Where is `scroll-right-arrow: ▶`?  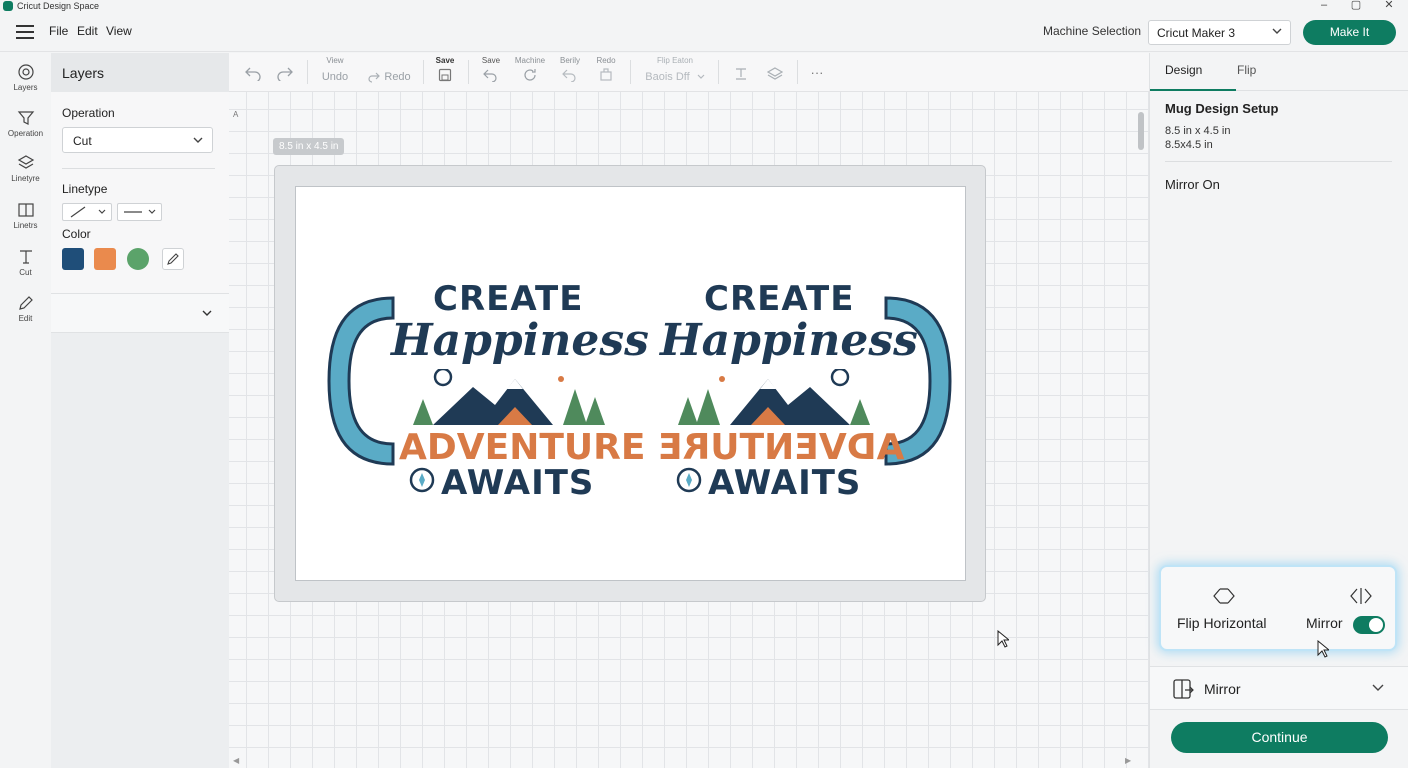 scroll-right-arrow: ▶ is located at coordinates (1128, 760).